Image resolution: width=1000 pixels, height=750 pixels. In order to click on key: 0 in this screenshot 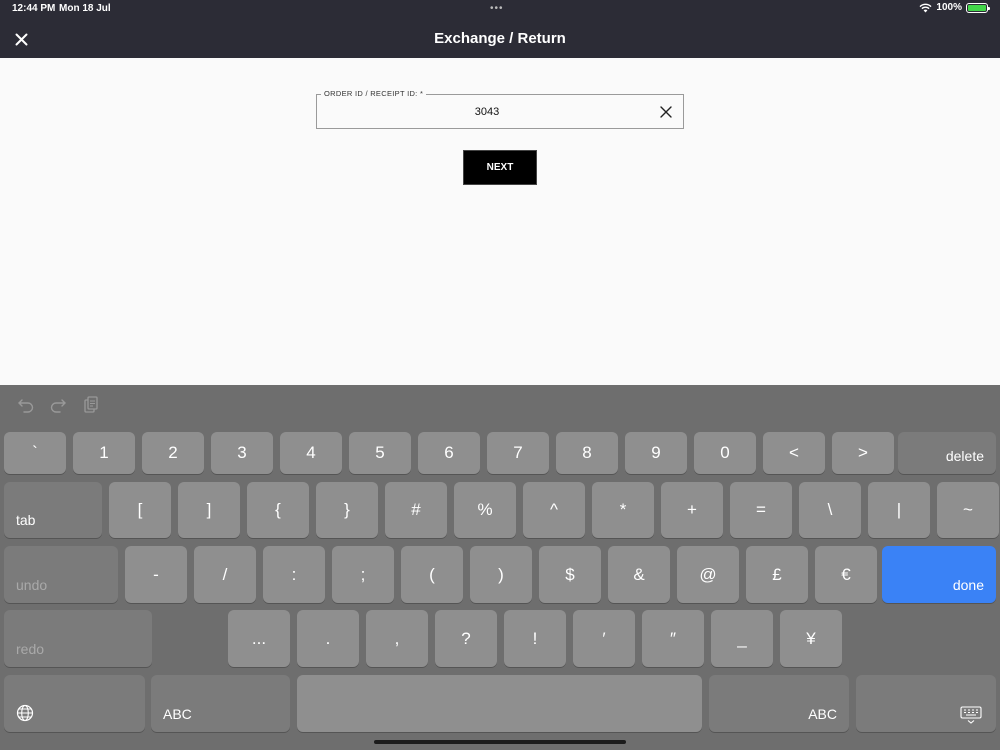, I will do `click(725, 453)`.